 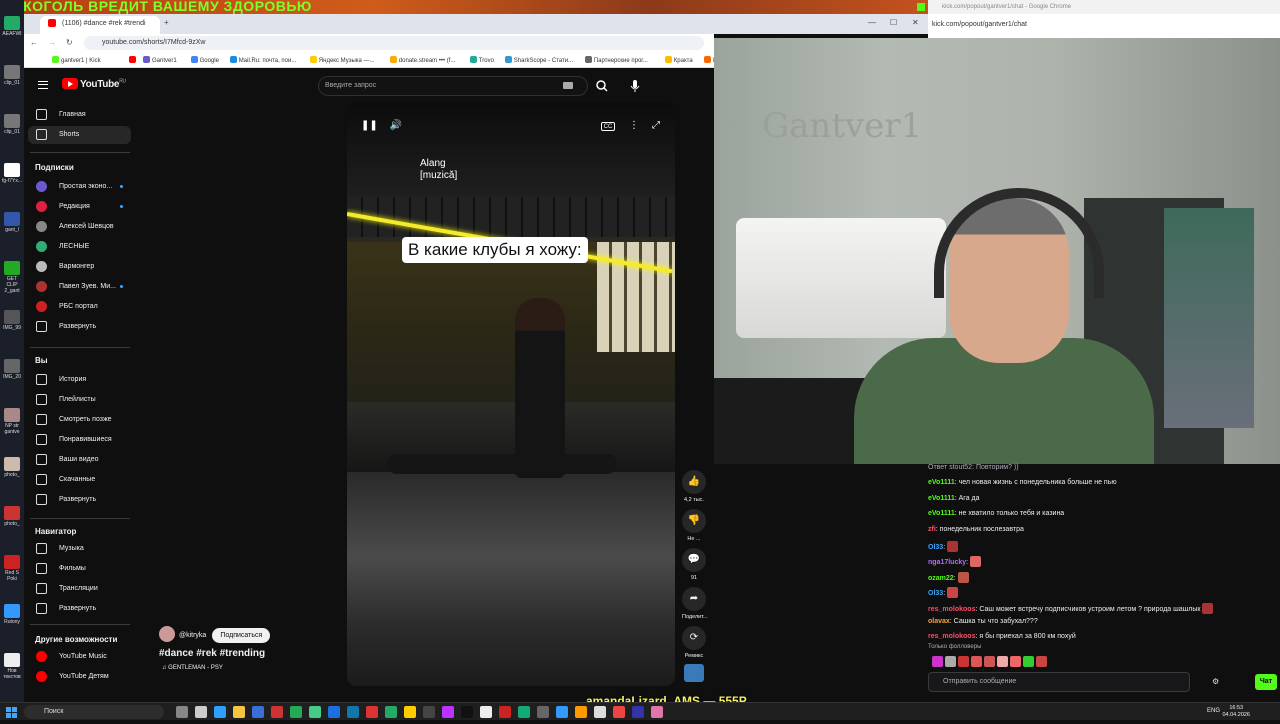 What do you see at coordinates (41, 360) in the screenshot?
I see `you-header: Вы` at bounding box center [41, 360].